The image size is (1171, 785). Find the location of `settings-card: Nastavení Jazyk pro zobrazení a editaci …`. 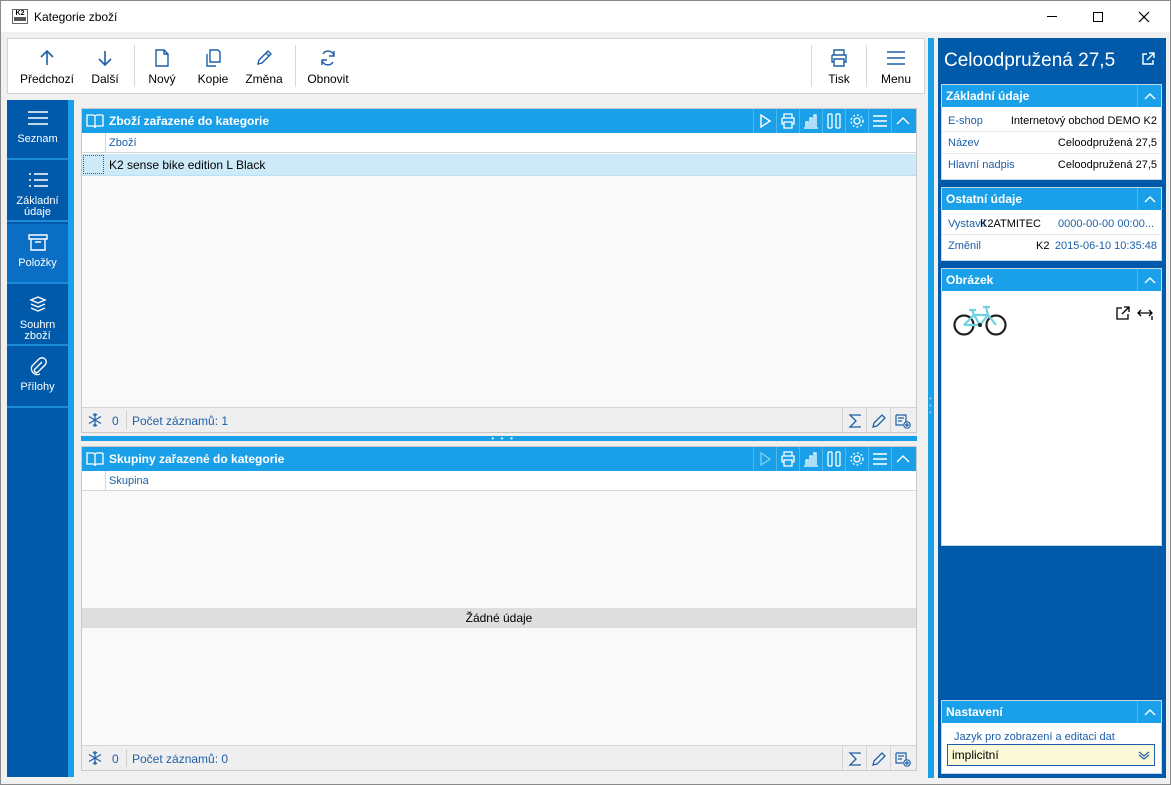

settings-card: Nastavení Jazyk pro zobrazení a editaci … is located at coordinates (1051, 737).